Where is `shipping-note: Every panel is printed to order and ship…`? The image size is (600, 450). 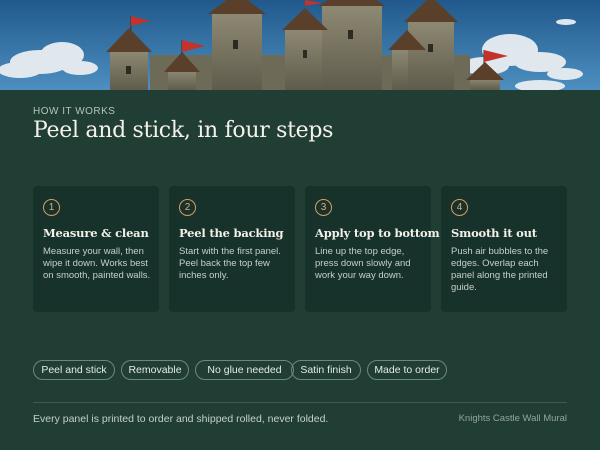
shipping-note: Every panel is printed to order and ship… is located at coordinates (181, 419).